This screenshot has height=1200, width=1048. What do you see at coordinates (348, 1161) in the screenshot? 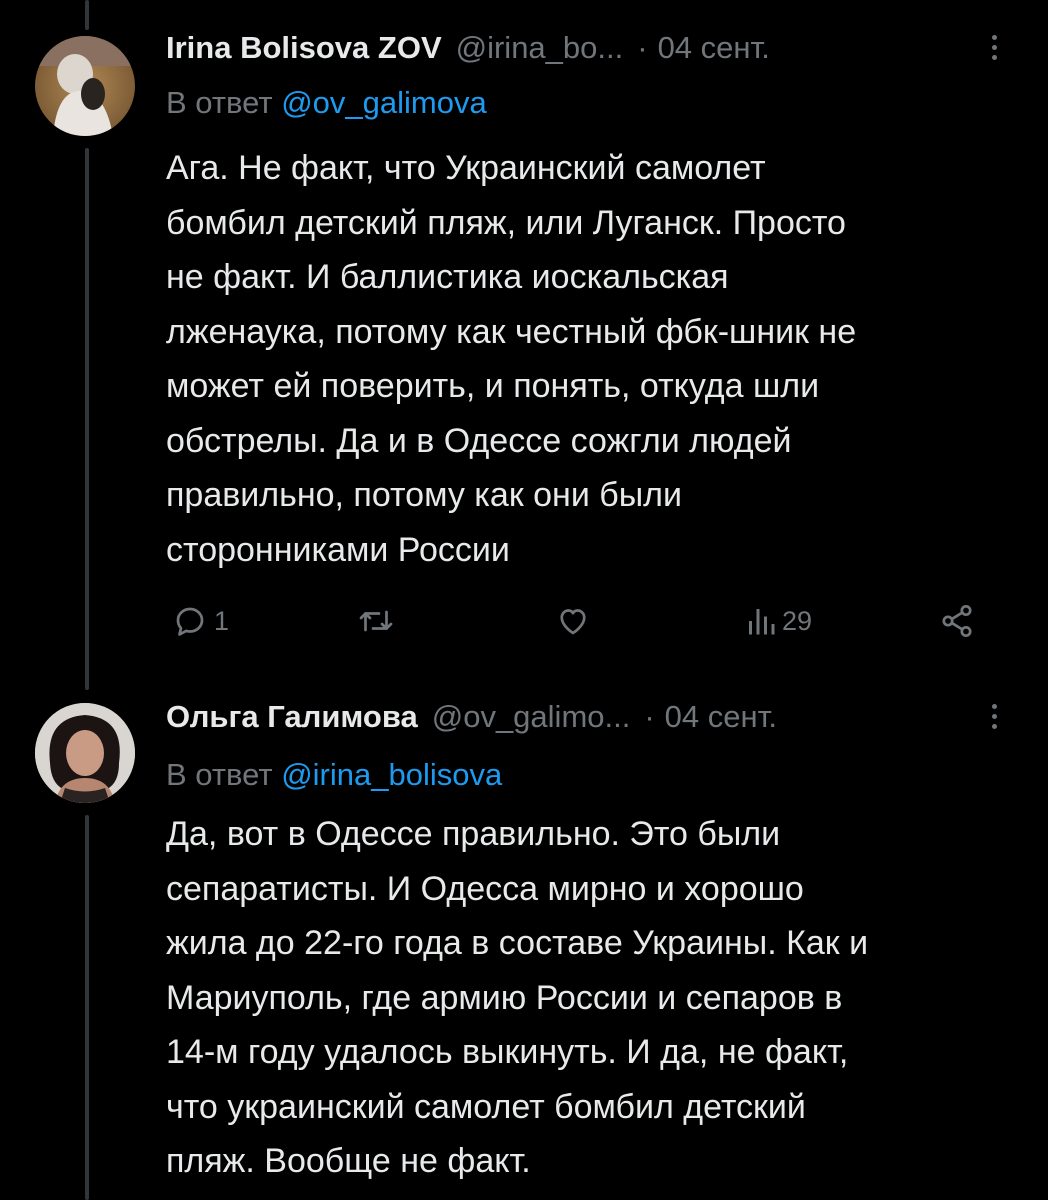
I see `body-line: пляж. Вообще не факт.` at bounding box center [348, 1161].